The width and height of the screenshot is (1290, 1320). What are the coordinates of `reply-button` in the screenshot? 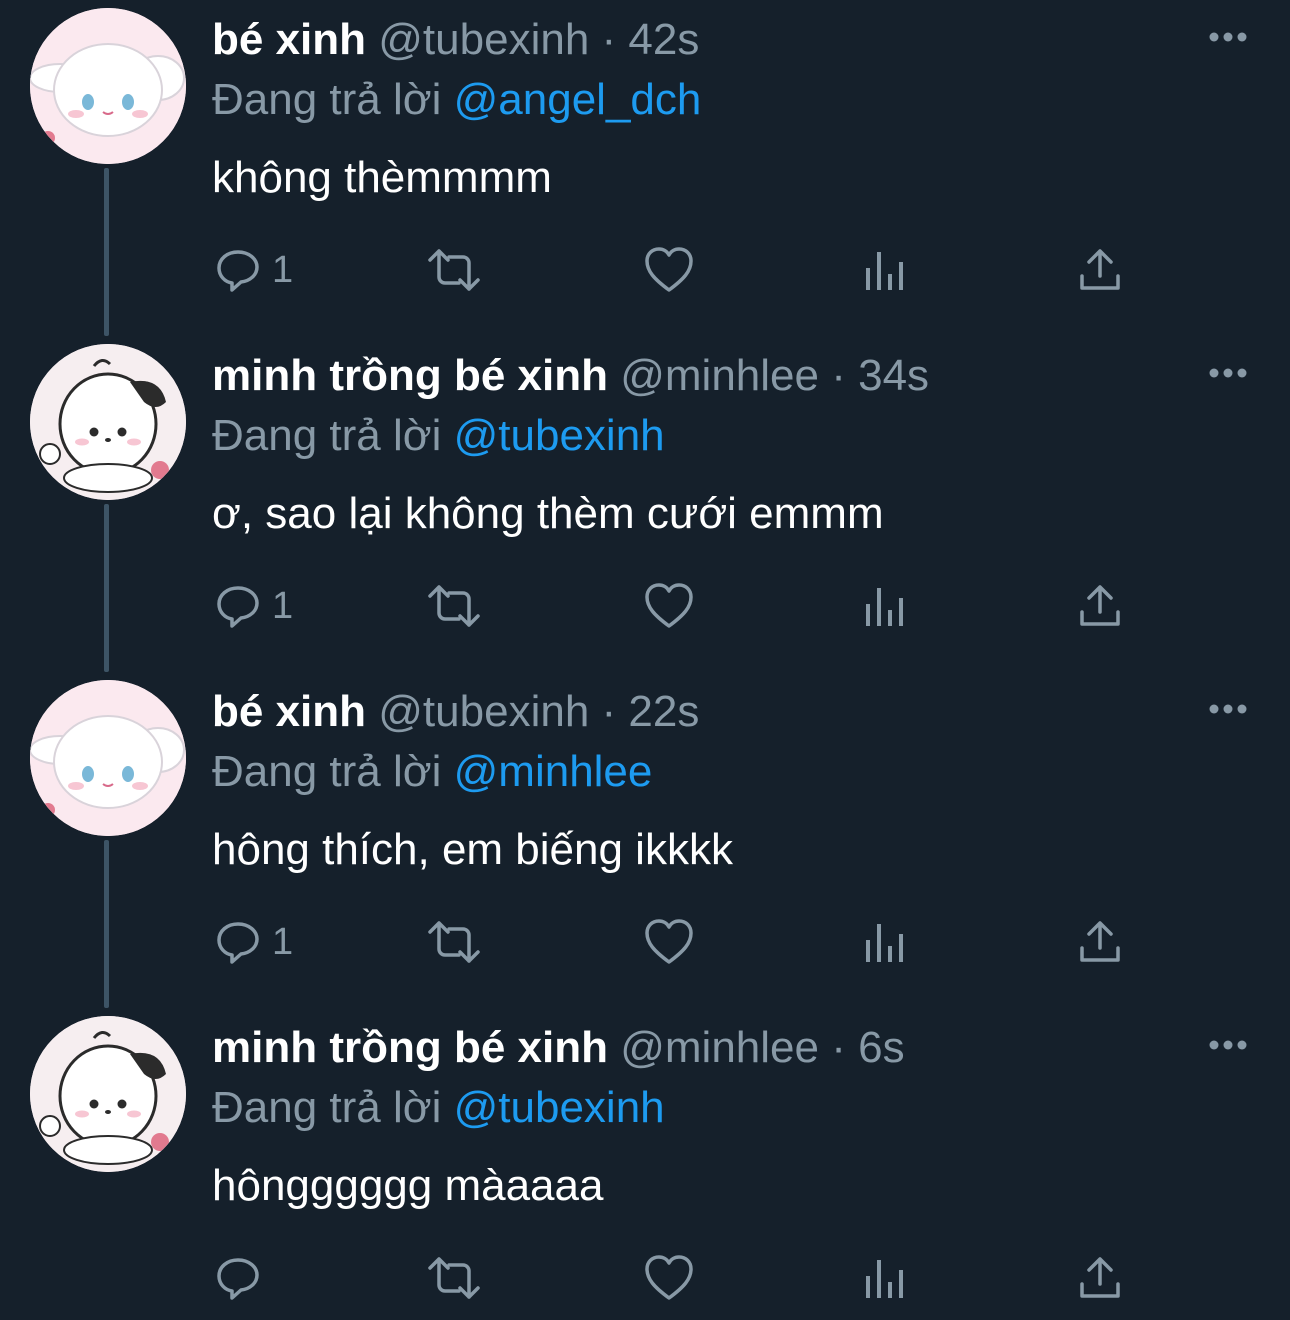 It's located at (243, 1278).